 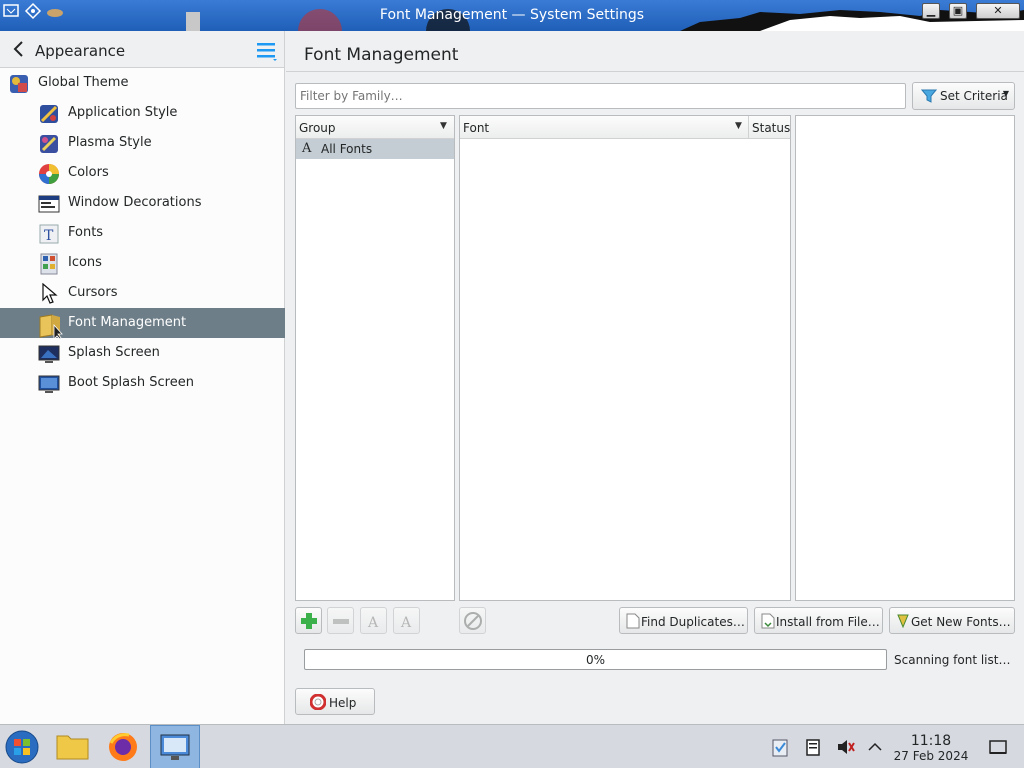 What do you see at coordinates (307, 148) in the screenshot?
I see `font-glyph-icon: A` at bounding box center [307, 148].